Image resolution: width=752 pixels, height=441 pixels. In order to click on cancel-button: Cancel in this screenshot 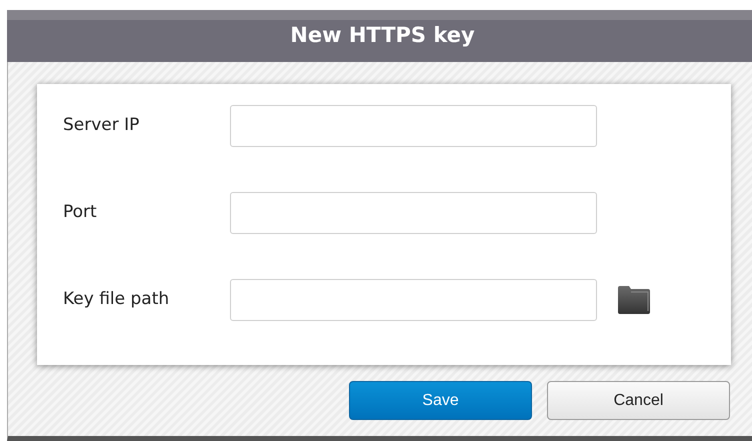, I will do `click(638, 400)`.